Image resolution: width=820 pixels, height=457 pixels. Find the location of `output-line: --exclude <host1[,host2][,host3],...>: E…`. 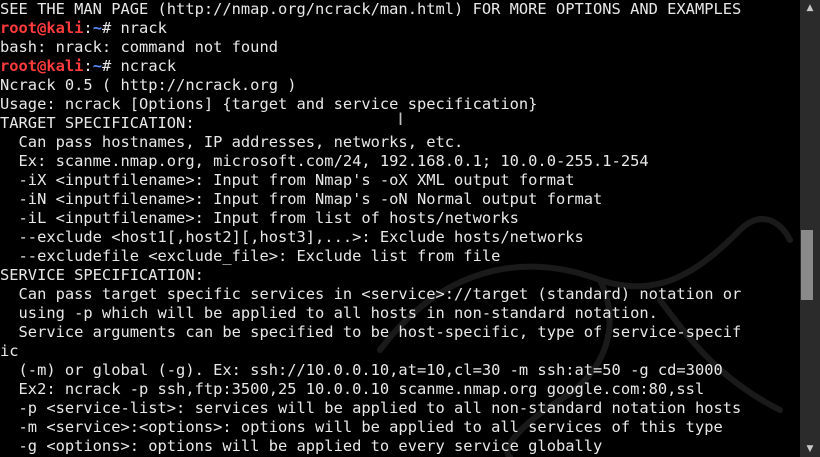

output-line: --exclude <host1[,host2][,host3],...>: E… is located at coordinates (292, 237).